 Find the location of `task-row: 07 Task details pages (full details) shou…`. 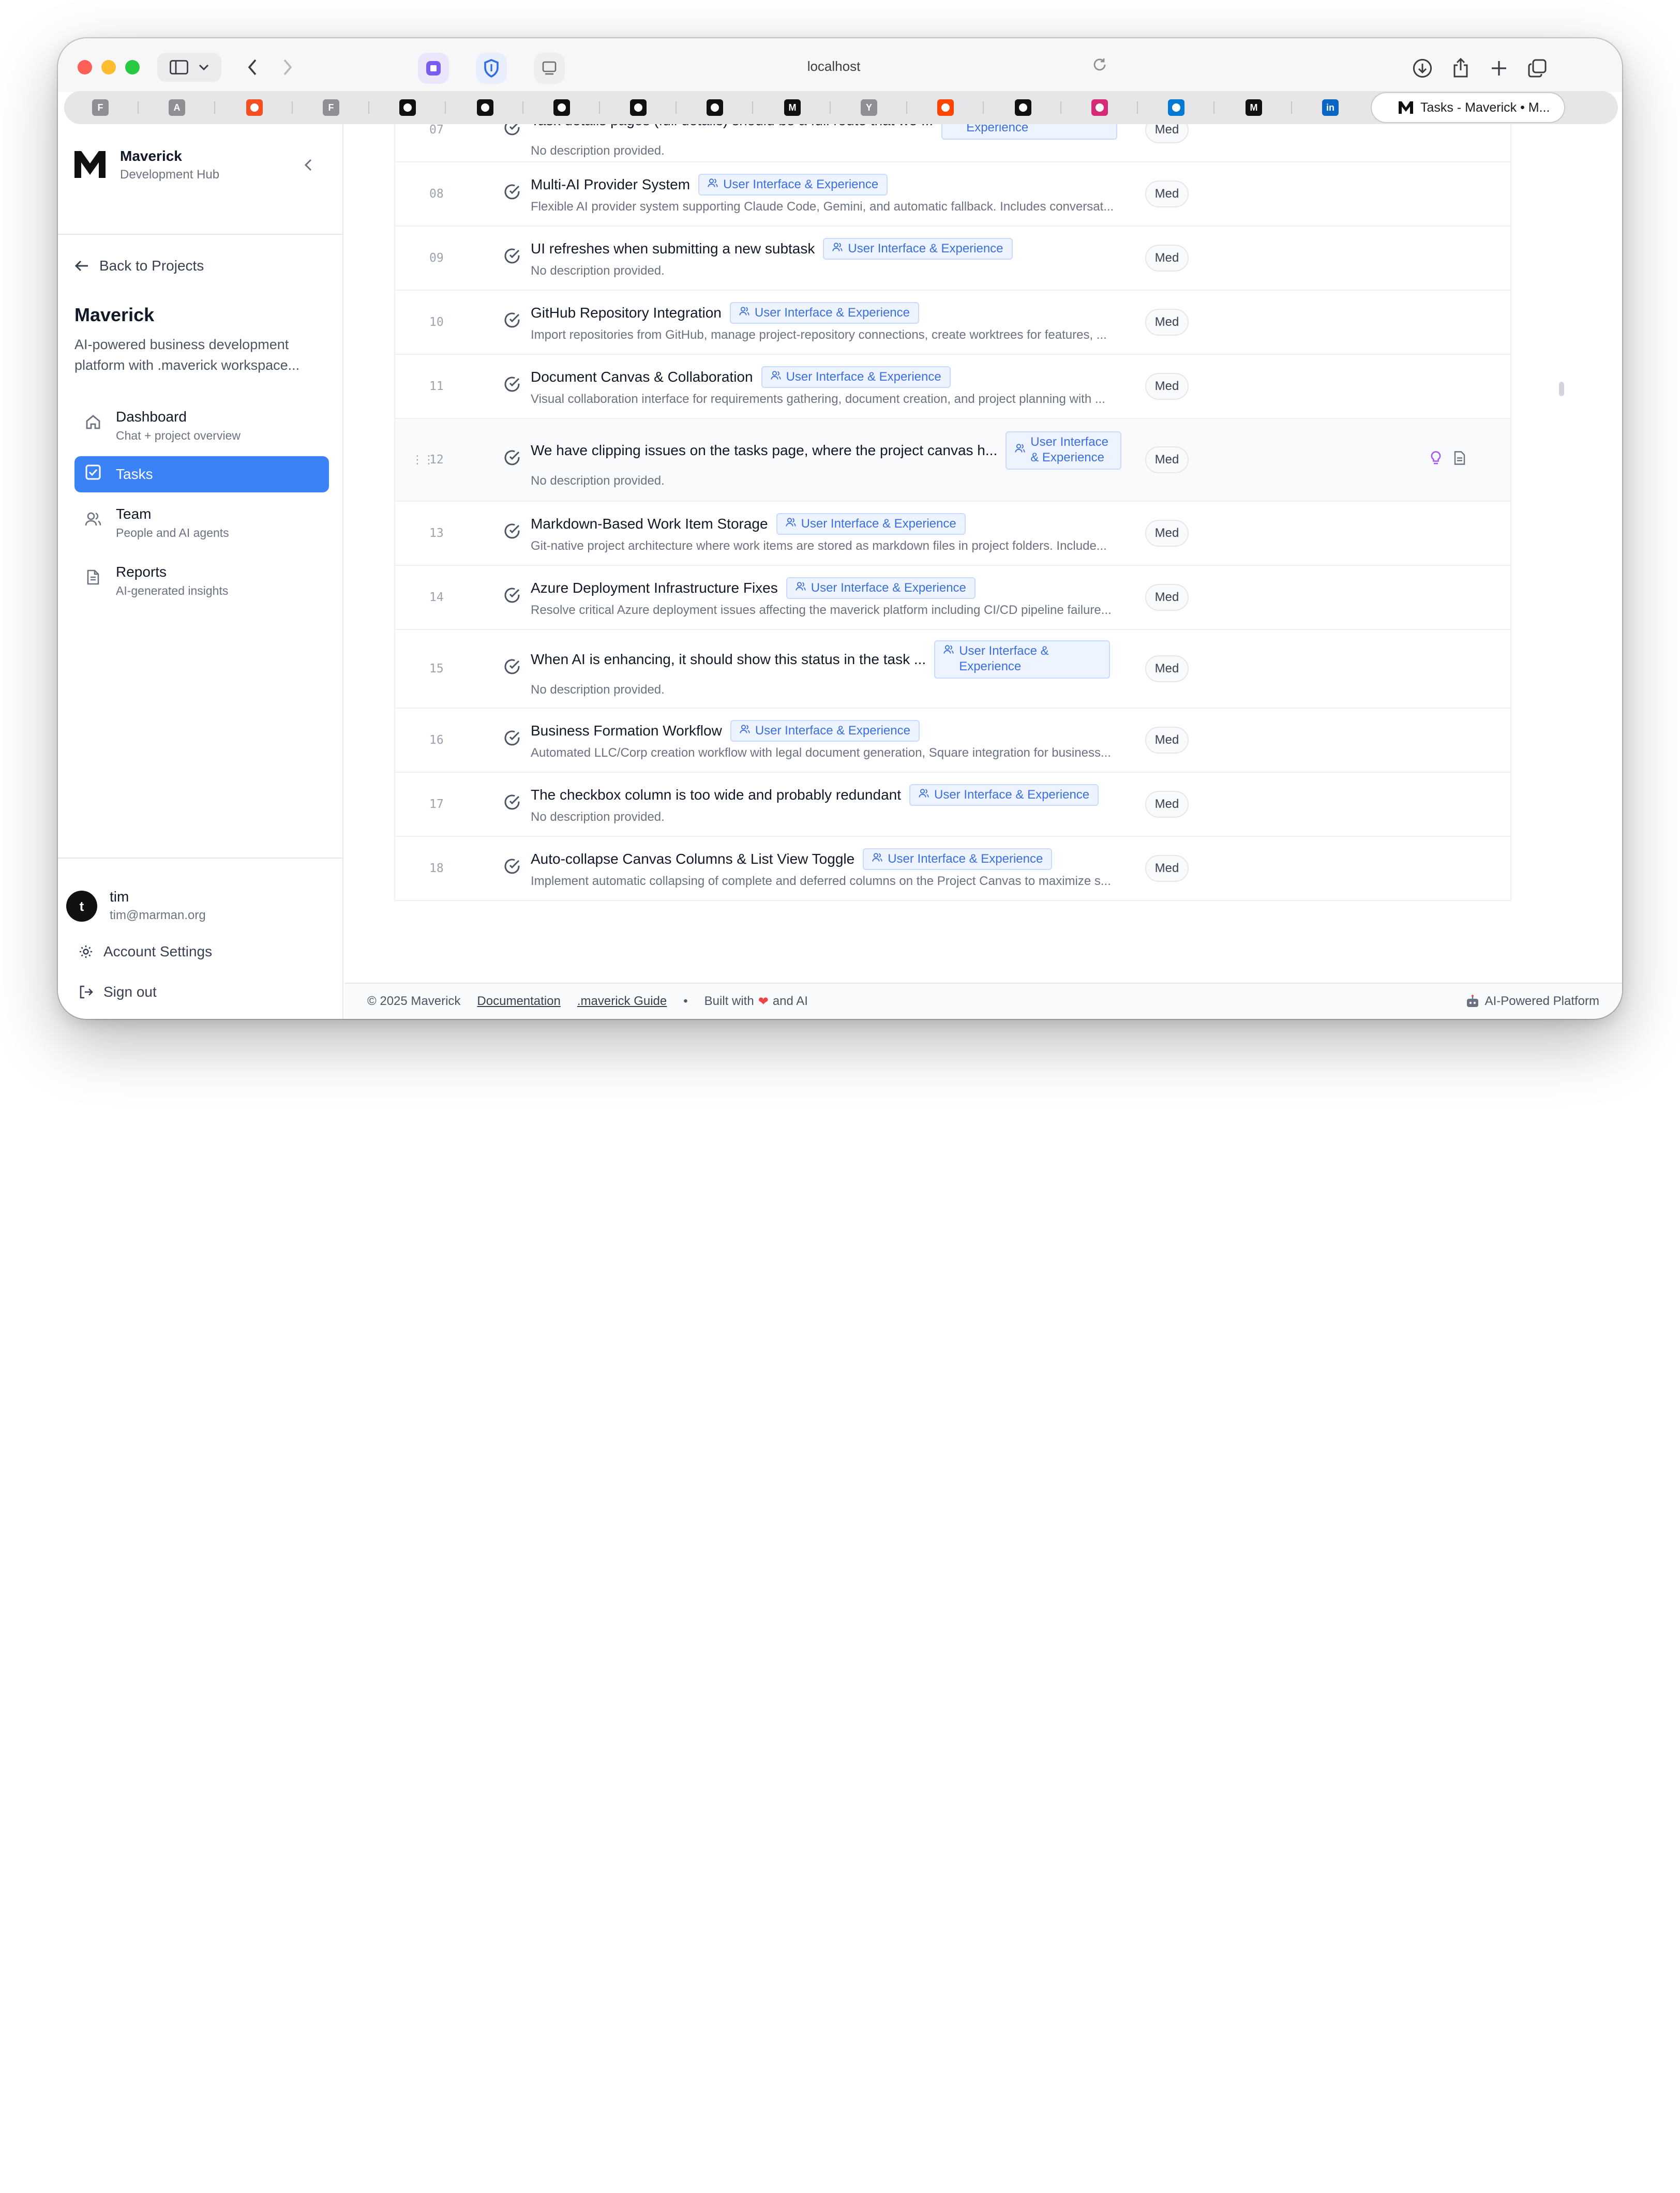

task-row: 07 Task details pages (full details) shou… is located at coordinates (953, 143).